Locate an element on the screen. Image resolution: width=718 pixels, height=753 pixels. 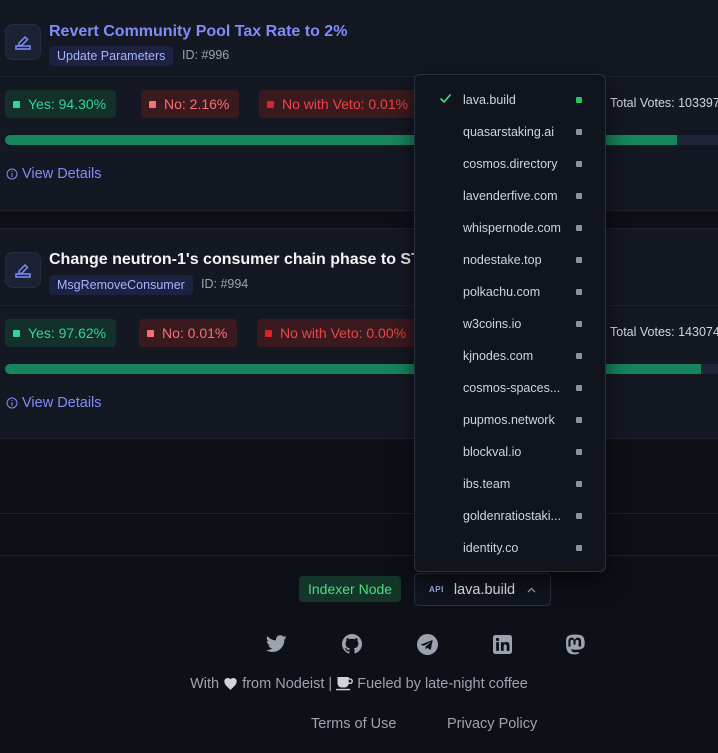
api-option-item: lavenderfive.com is located at coordinates (510, 196).